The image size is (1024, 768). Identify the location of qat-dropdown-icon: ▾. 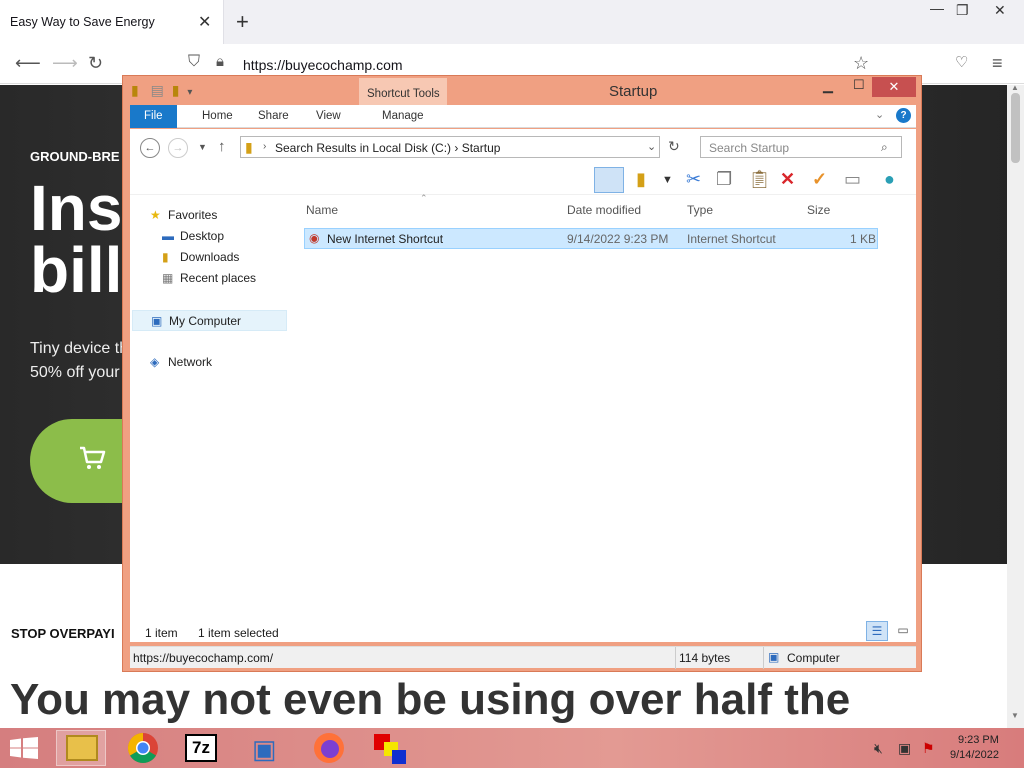
(189, 92).